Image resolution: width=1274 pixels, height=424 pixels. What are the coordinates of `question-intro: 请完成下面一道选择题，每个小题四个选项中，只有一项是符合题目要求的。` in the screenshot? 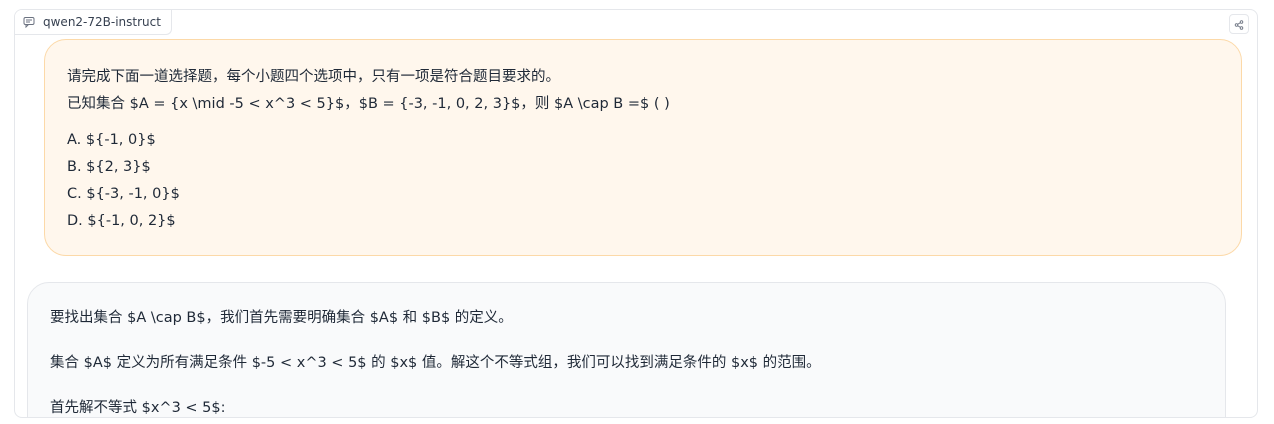 It's located at (313, 77).